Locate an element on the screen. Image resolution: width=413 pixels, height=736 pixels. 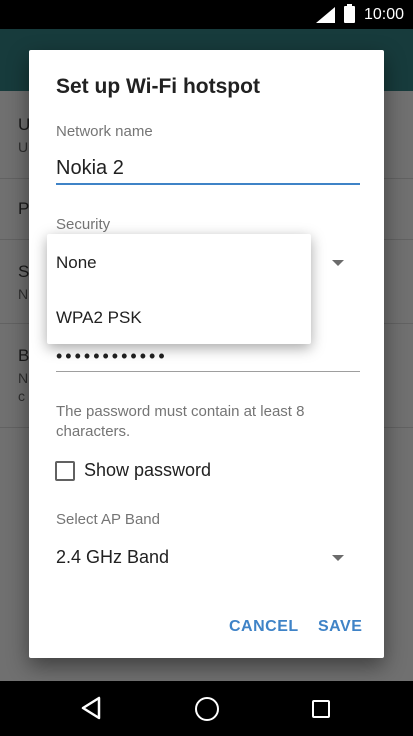
ap-band-select: 2.4 GHz Band is located at coordinates (112, 557).